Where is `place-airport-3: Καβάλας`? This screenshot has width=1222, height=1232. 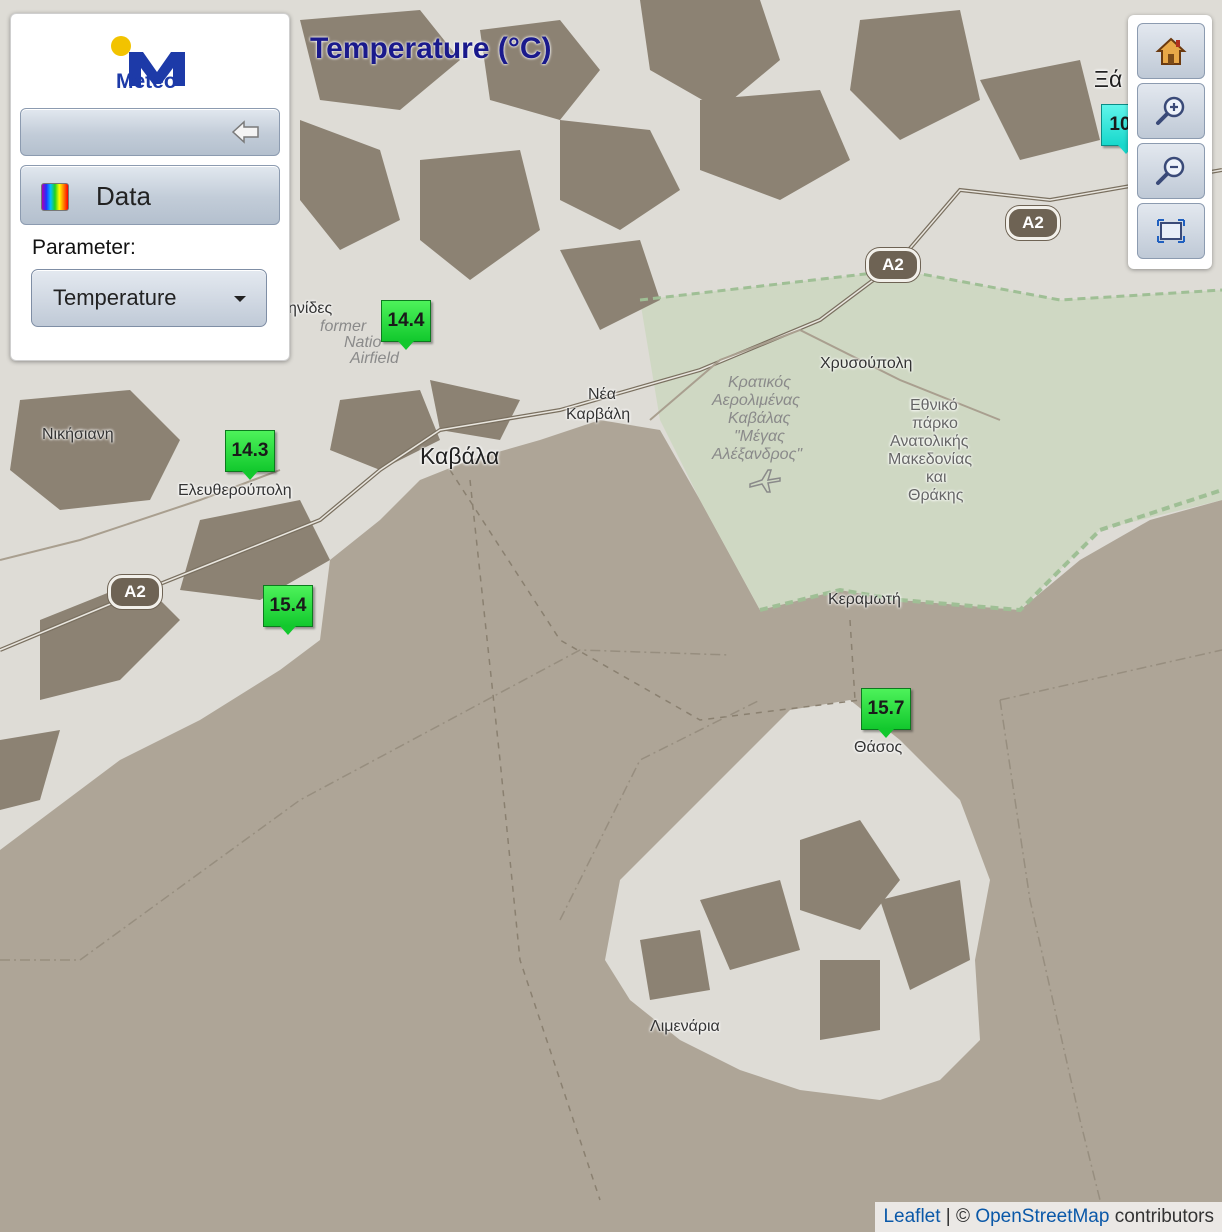
place-airport-3: Καβάλας is located at coordinates (759, 418).